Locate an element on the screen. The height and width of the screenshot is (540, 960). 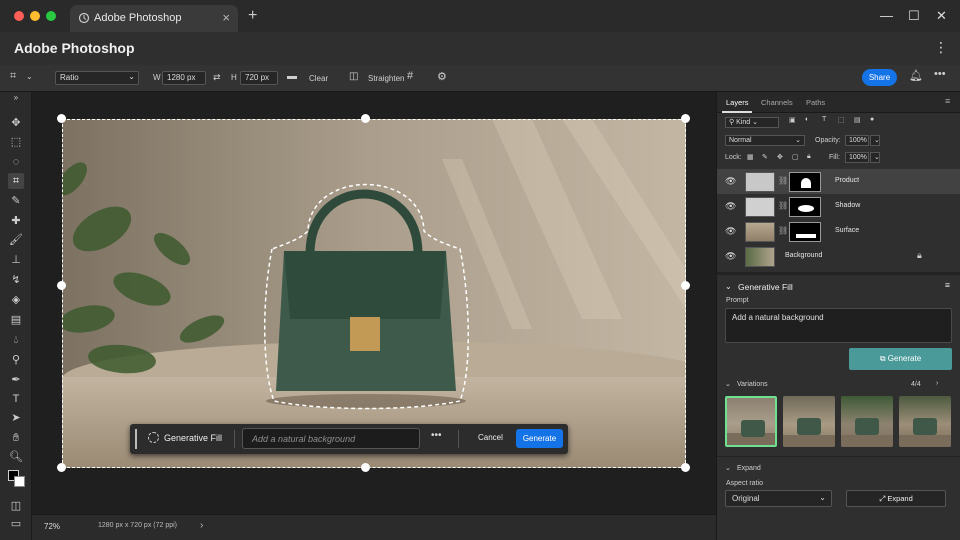
clone-stamp-icon: ⊥ is located at coordinates (16, 260).